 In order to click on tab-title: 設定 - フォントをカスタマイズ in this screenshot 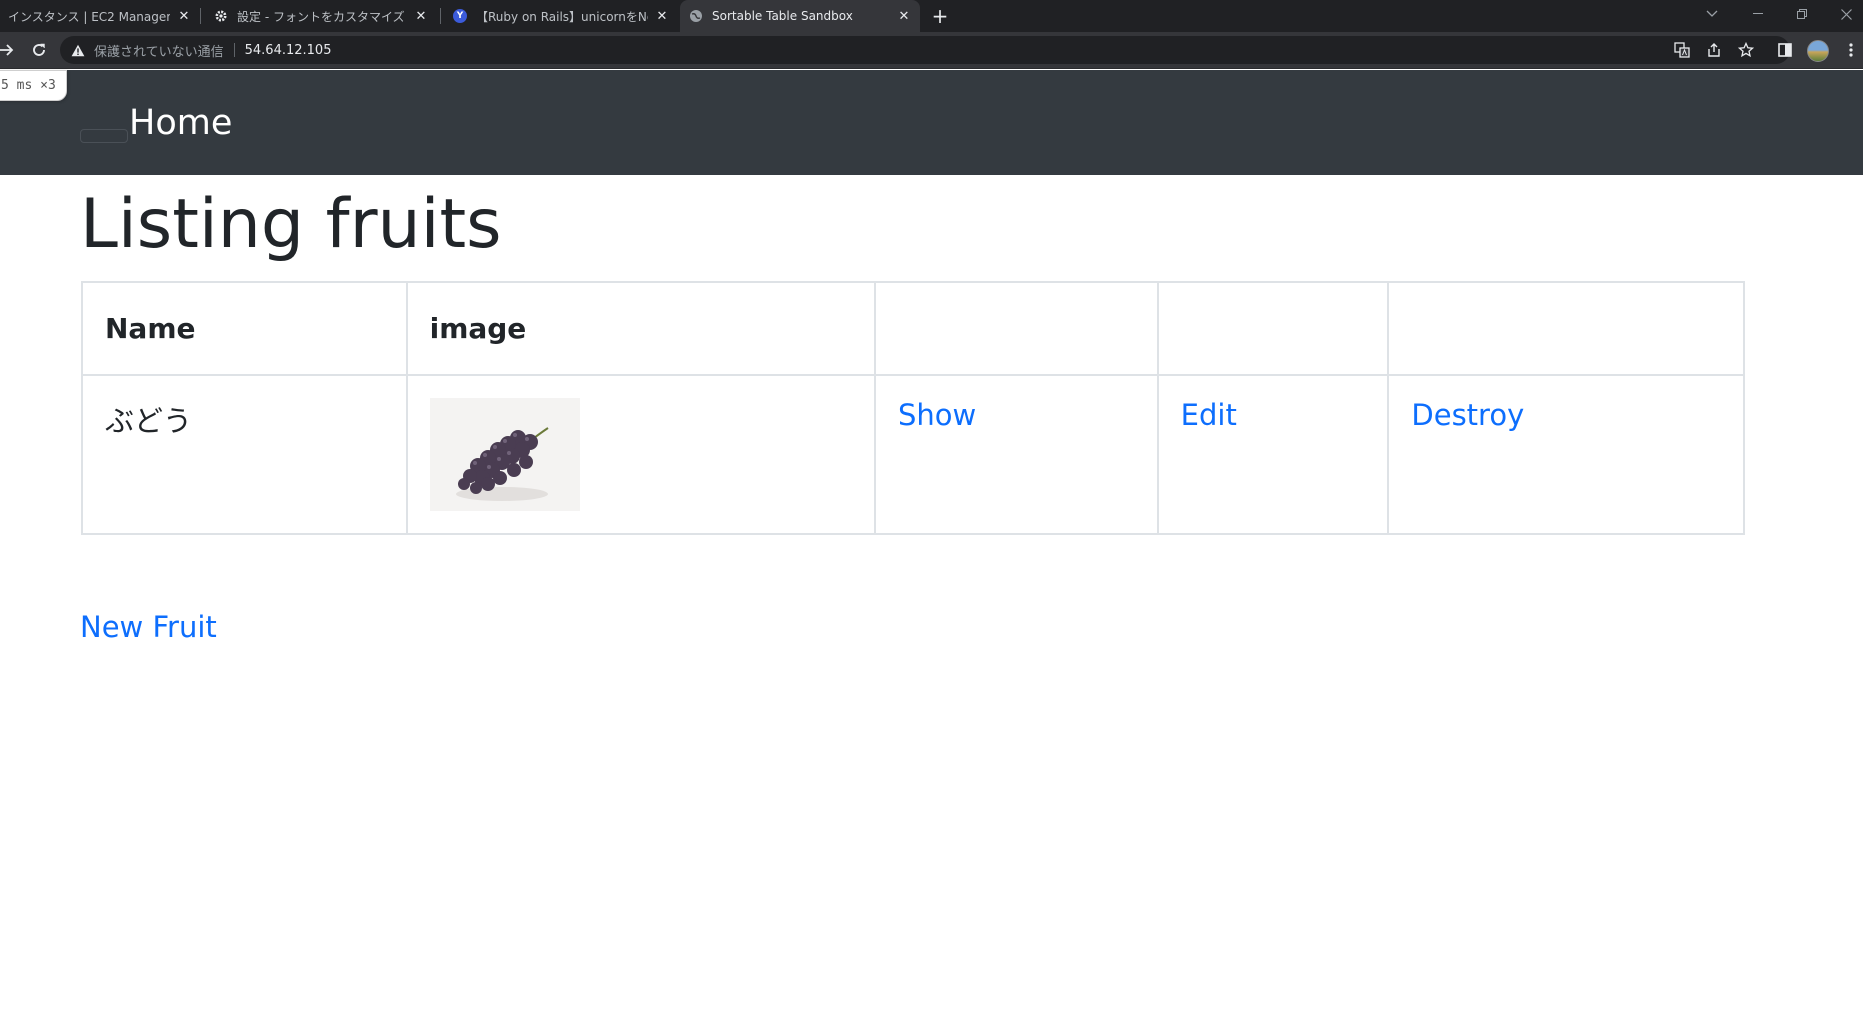, I will do `click(321, 16)`.